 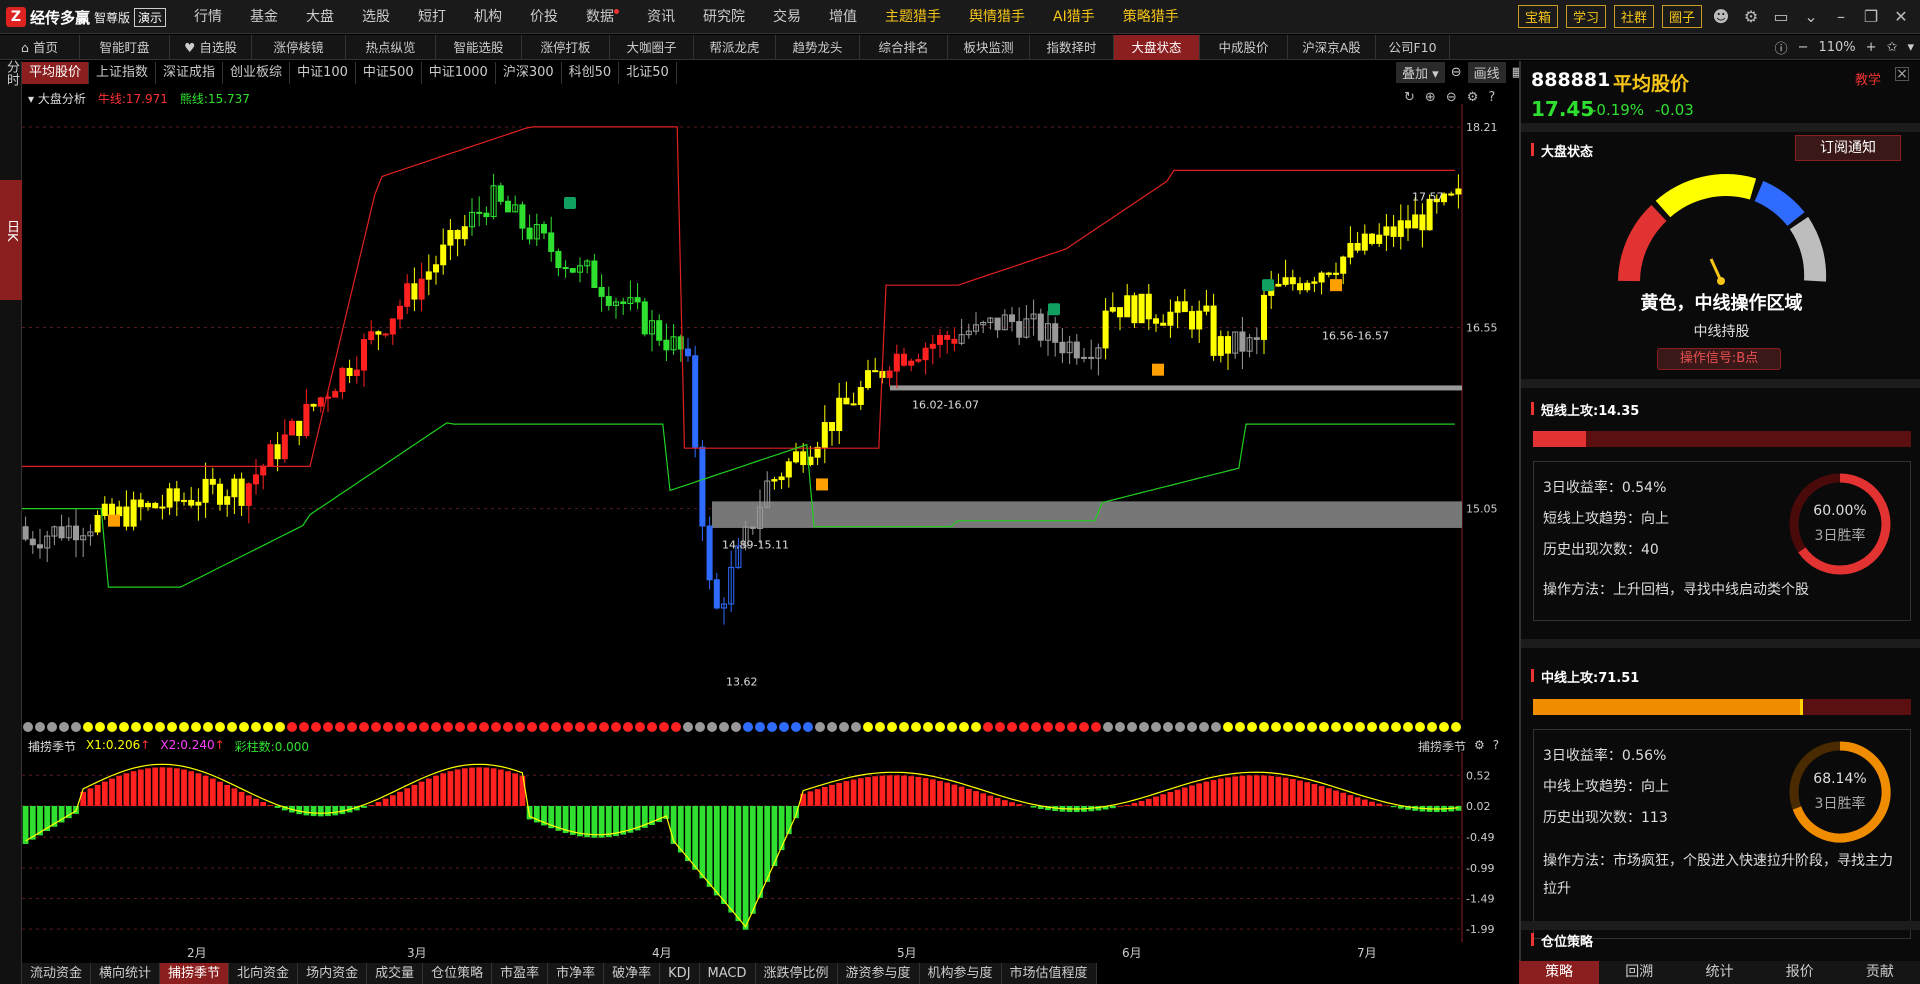 I want to click on window-icon: ▭, so click(x=1781, y=17).